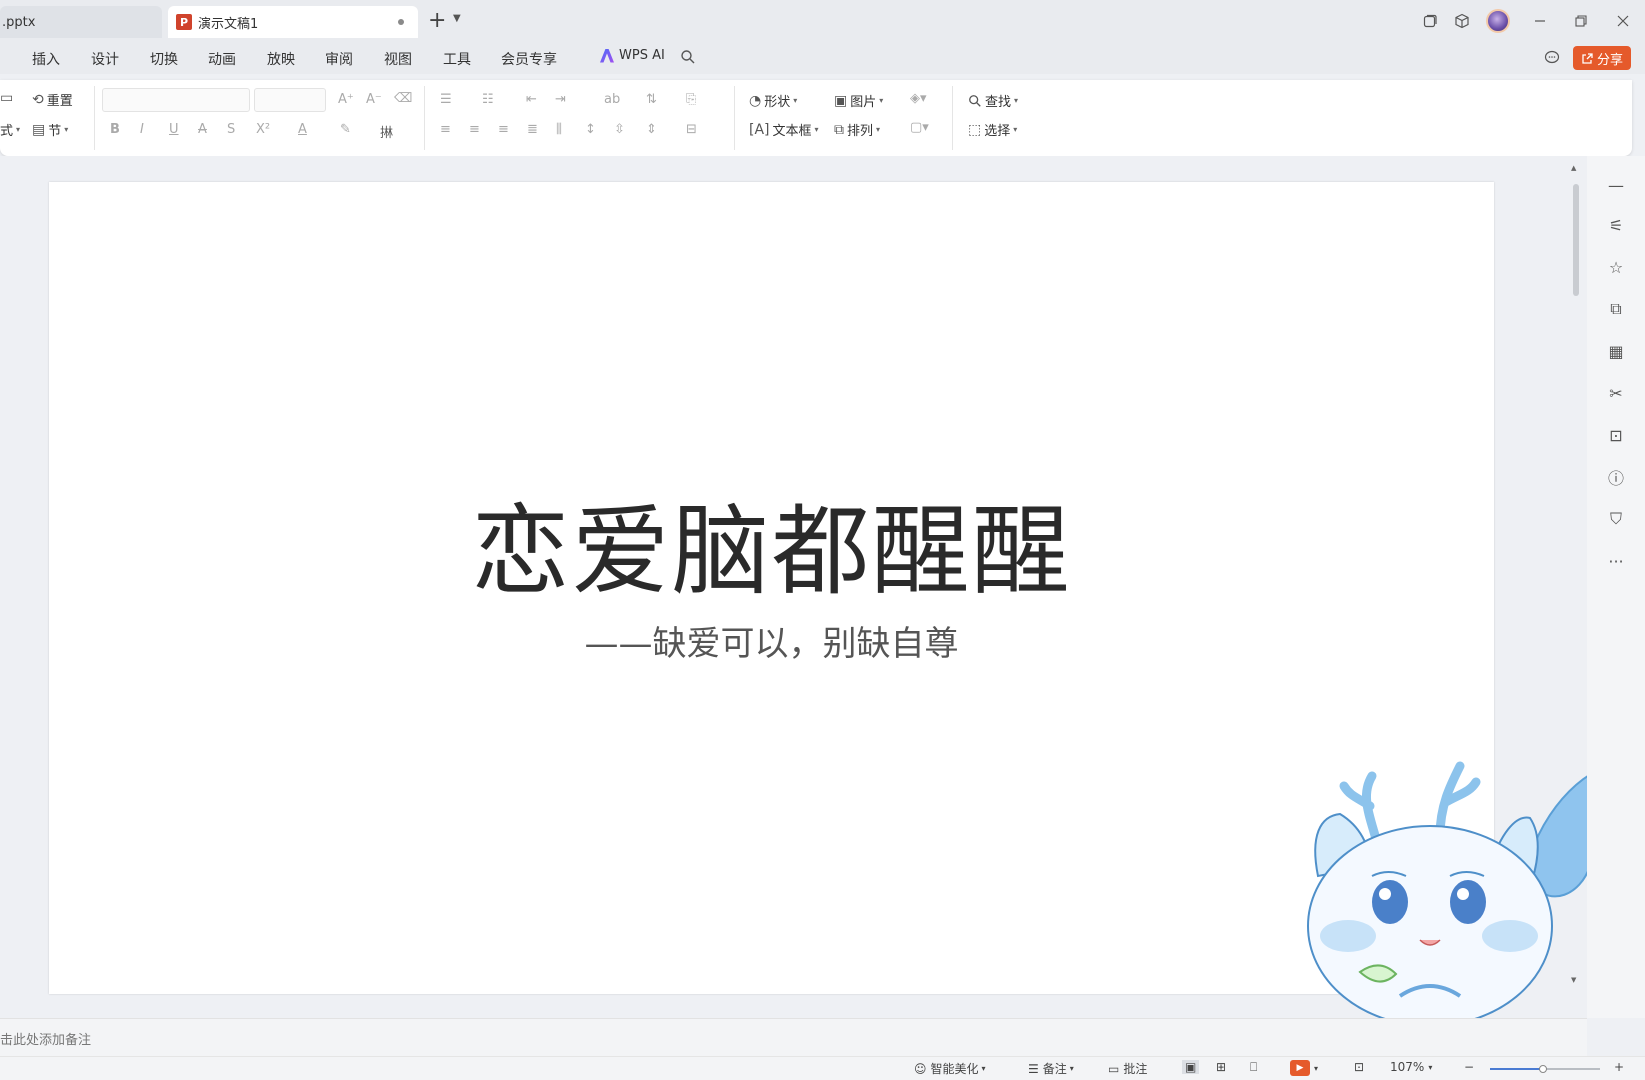  What do you see at coordinates (403, 98) in the screenshot?
I see `eraser-icon: ⌫` at bounding box center [403, 98].